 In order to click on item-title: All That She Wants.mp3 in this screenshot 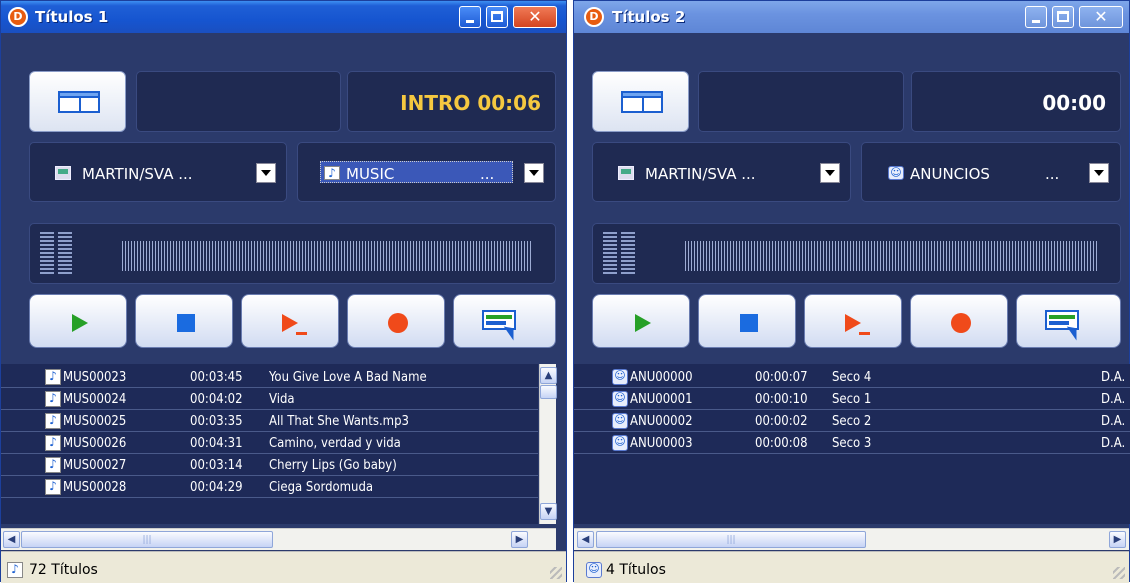, I will do `click(339, 421)`.